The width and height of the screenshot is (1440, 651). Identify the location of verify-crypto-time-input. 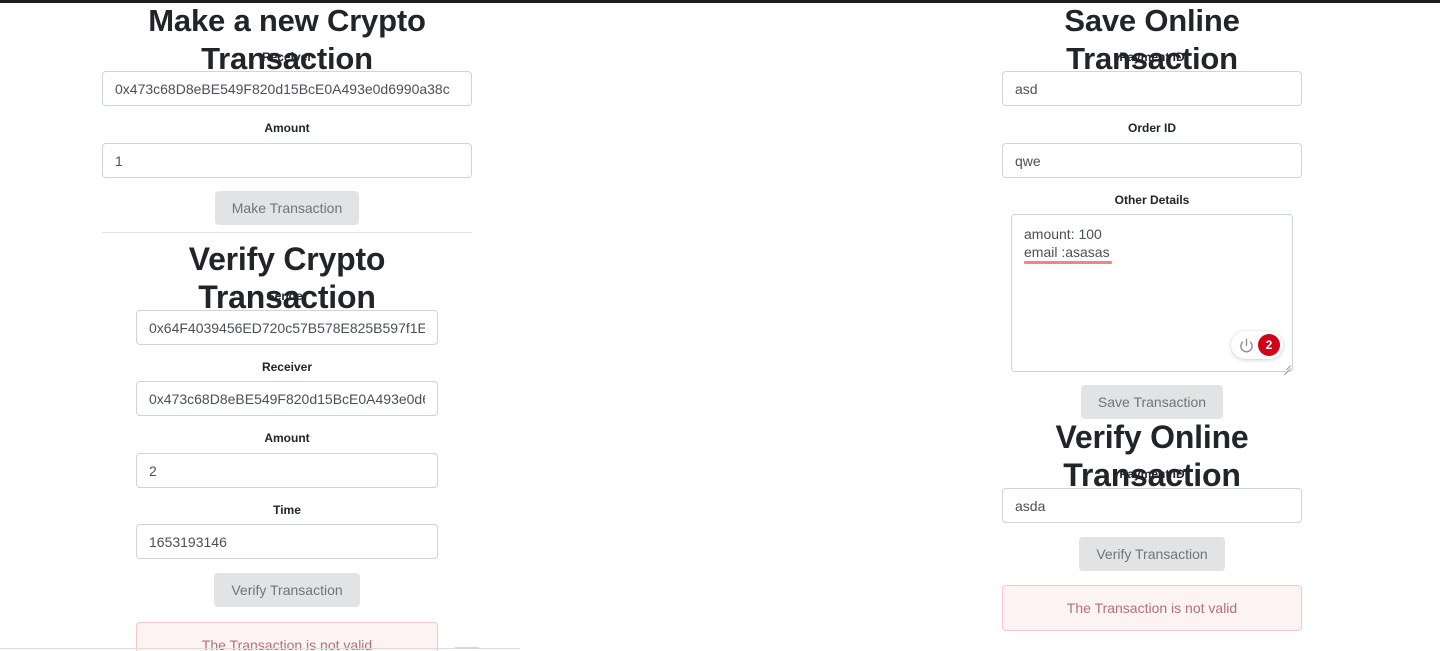
(287, 541).